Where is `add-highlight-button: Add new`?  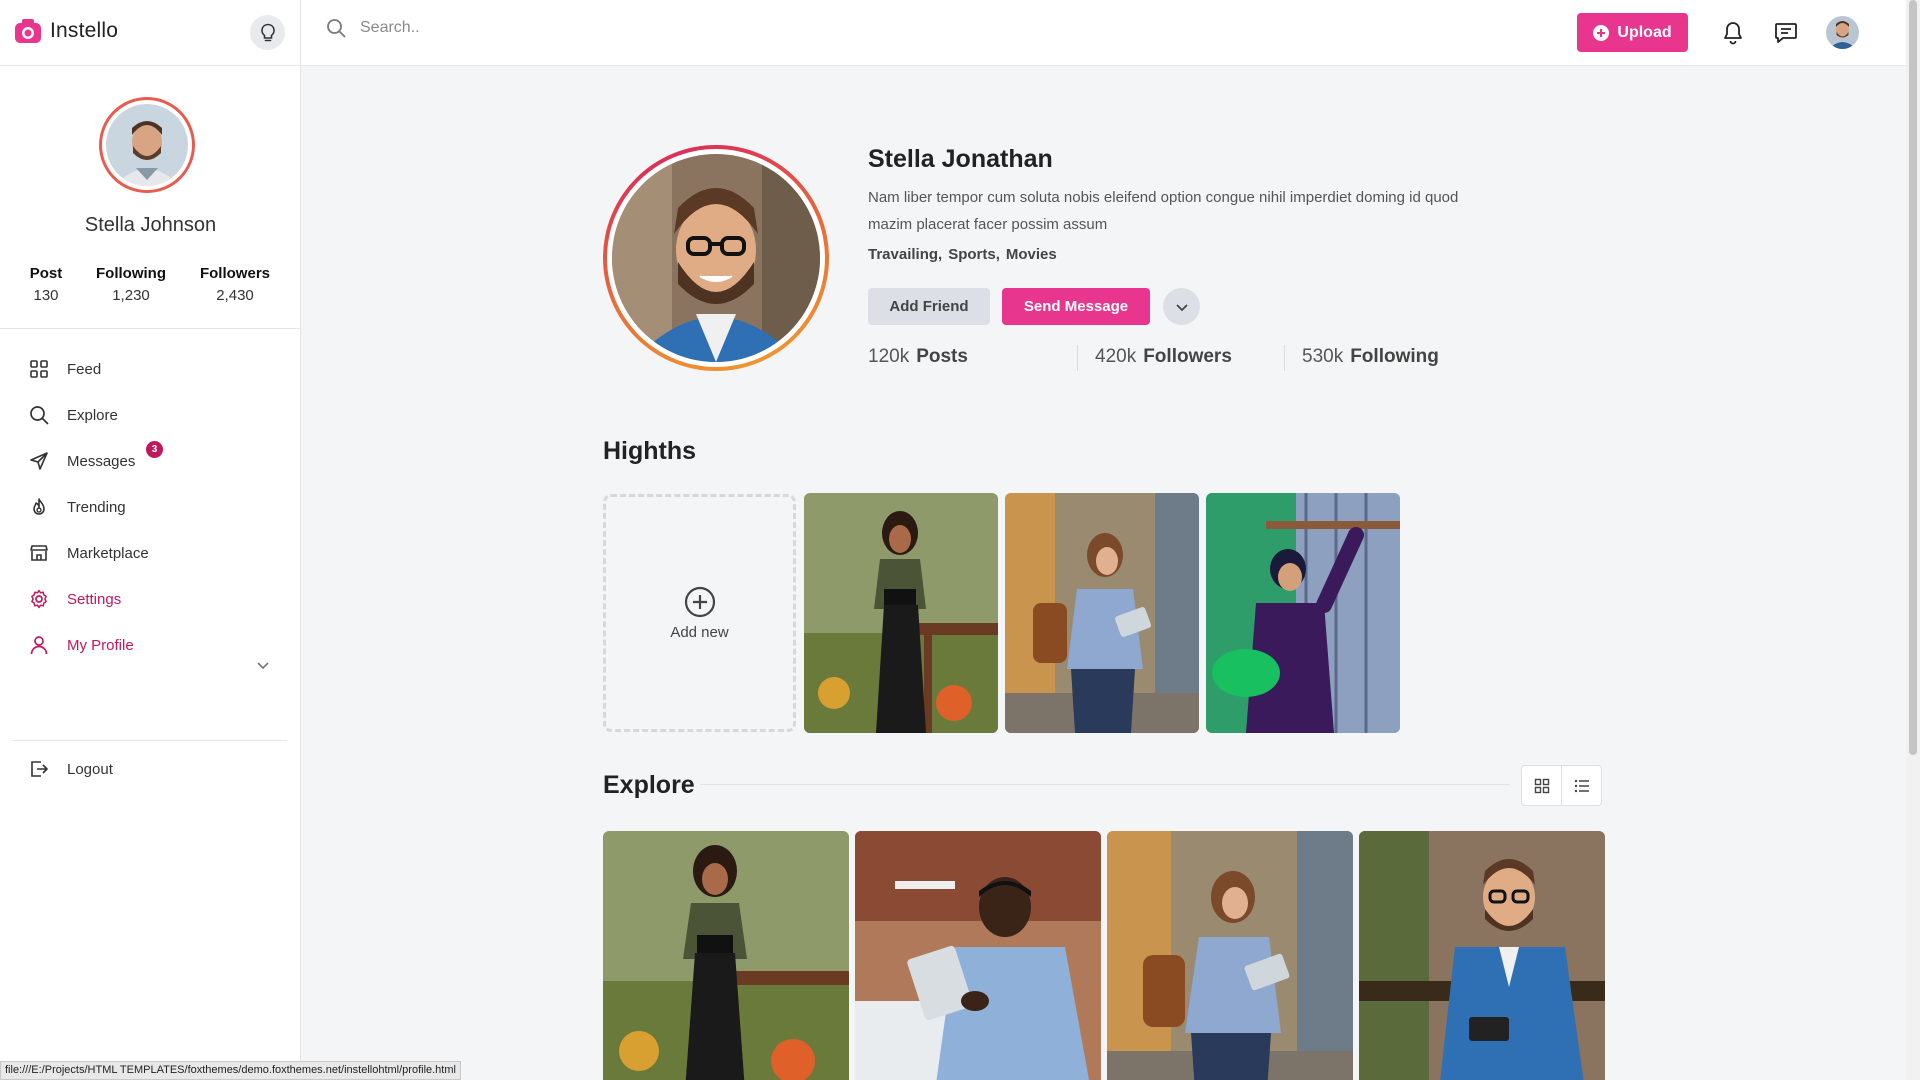 add-highlight-button: Add new is located at coordinates (699, 613).